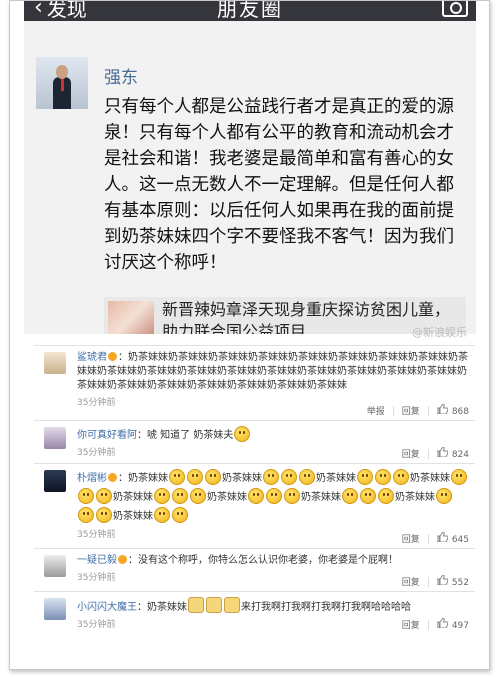  What do you see at coordinates (460, 412) in the screenshot?
I see `like-count: 868` at bounding box center [460, 412].